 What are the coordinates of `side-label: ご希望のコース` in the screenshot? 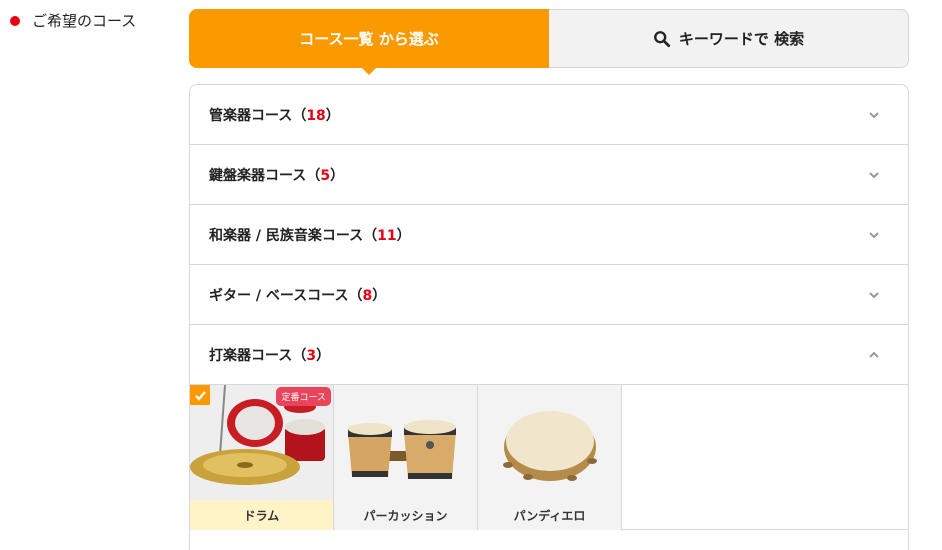 It's located at (73, 20).